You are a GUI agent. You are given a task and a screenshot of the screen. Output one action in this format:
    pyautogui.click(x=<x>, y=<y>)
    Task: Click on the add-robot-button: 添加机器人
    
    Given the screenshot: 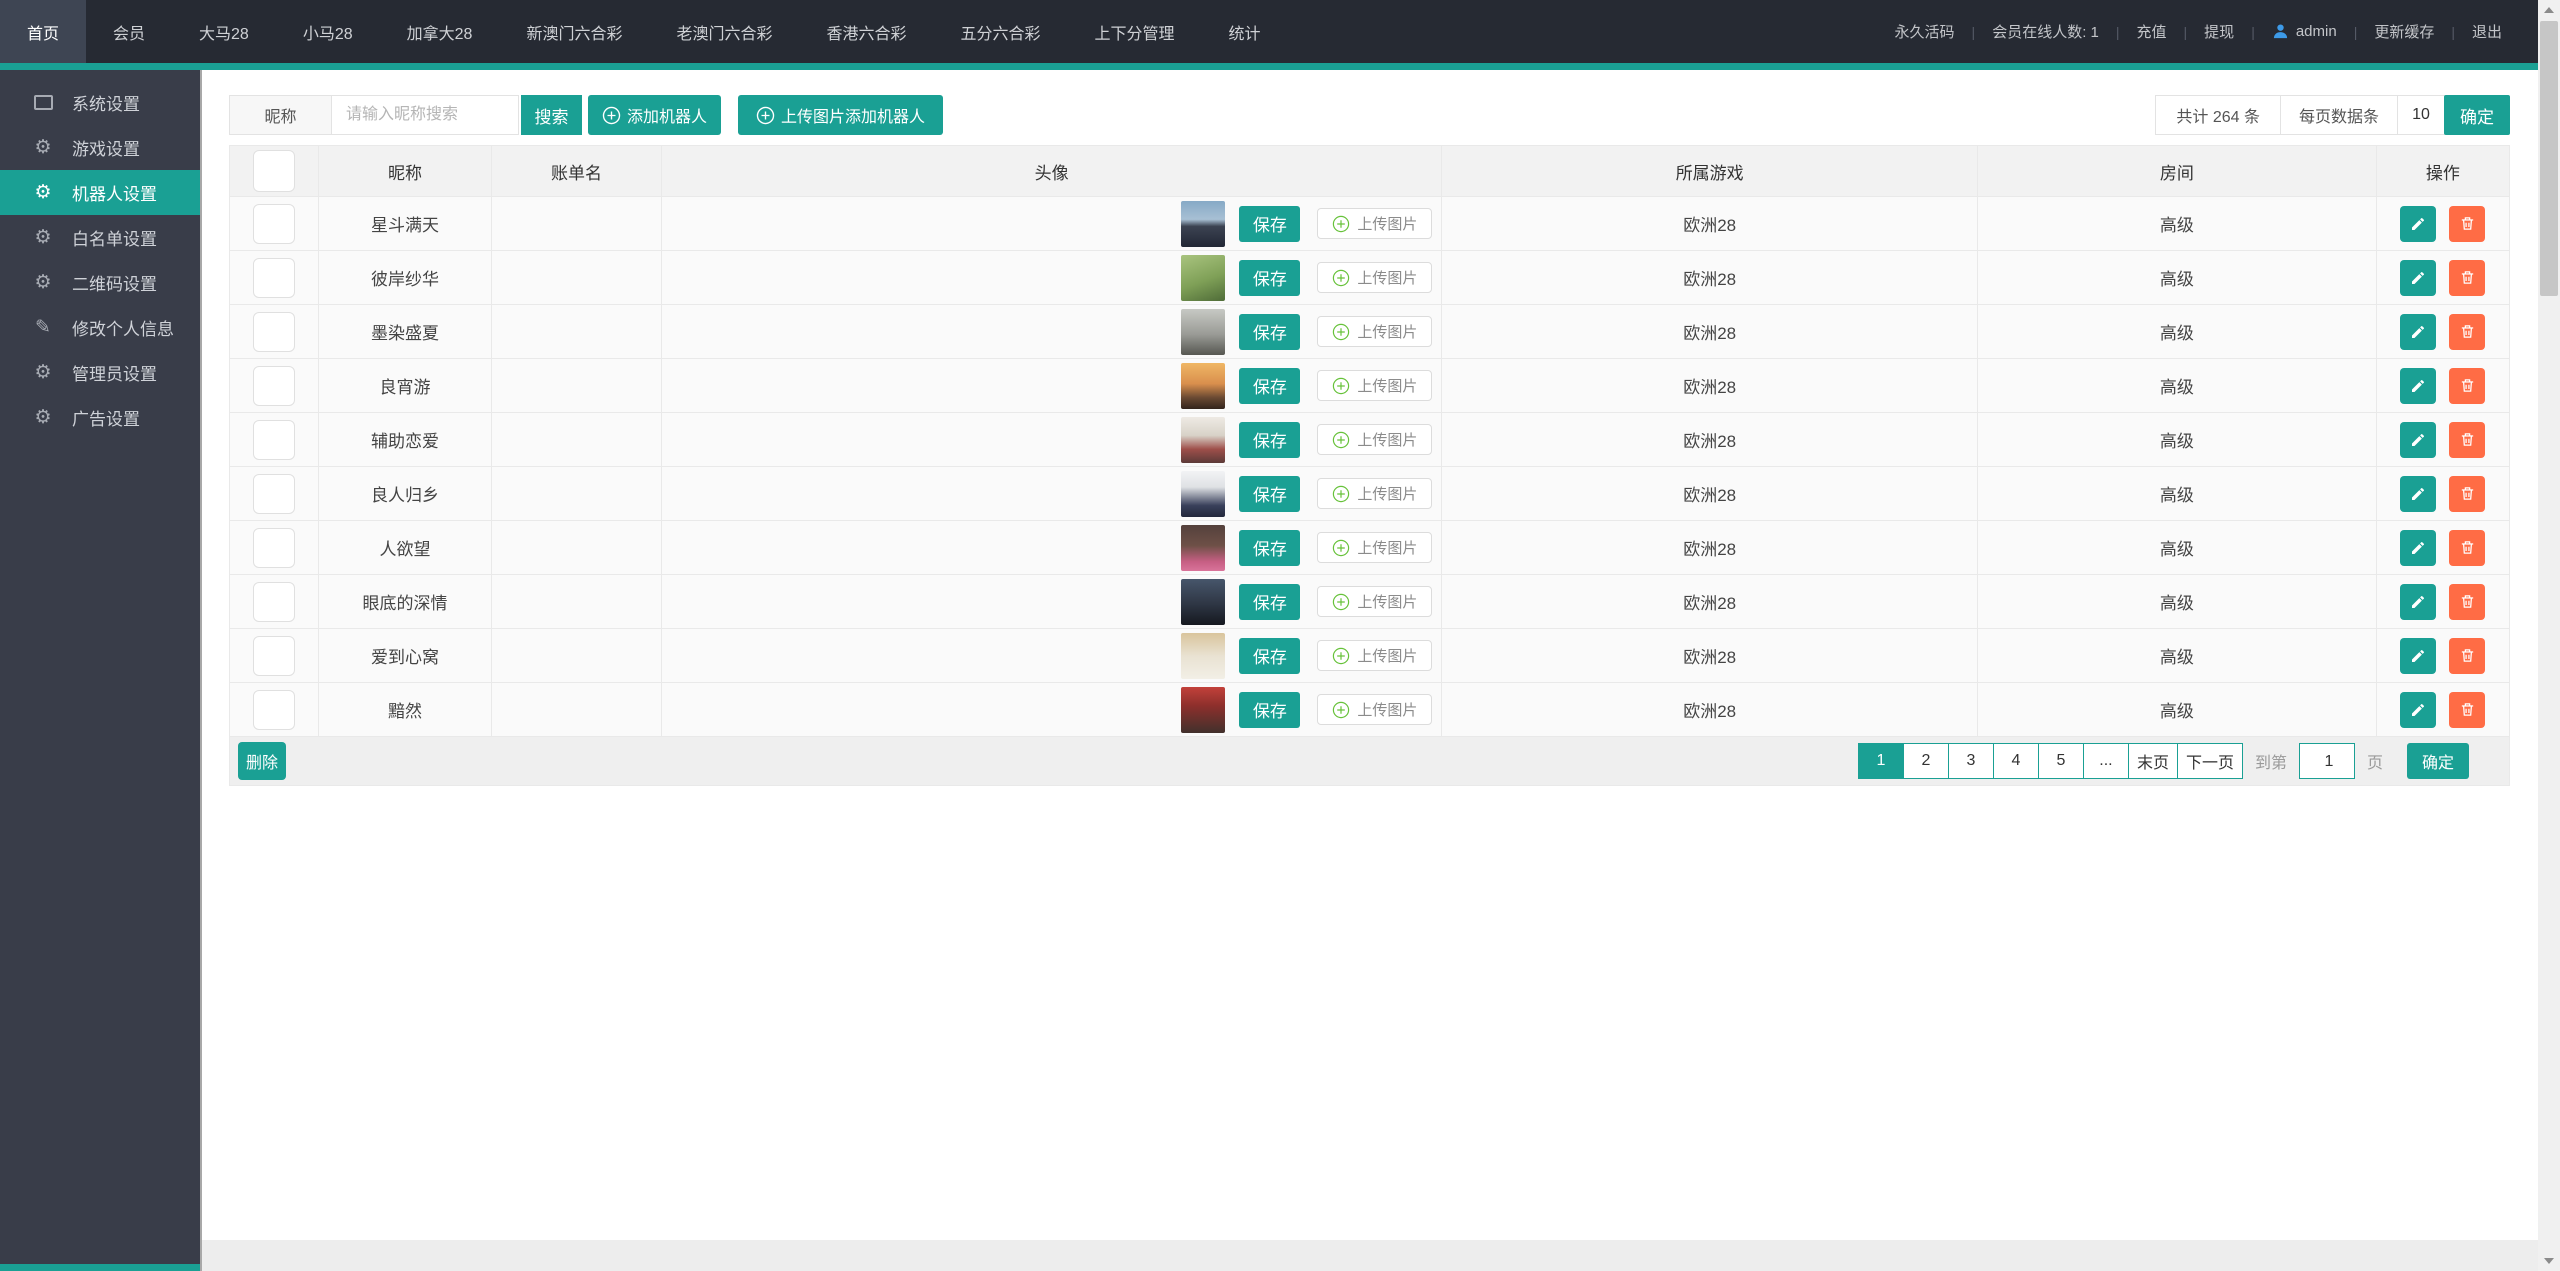 What is the action you would take?
    pyautogui.click(x=655, y=115)
    